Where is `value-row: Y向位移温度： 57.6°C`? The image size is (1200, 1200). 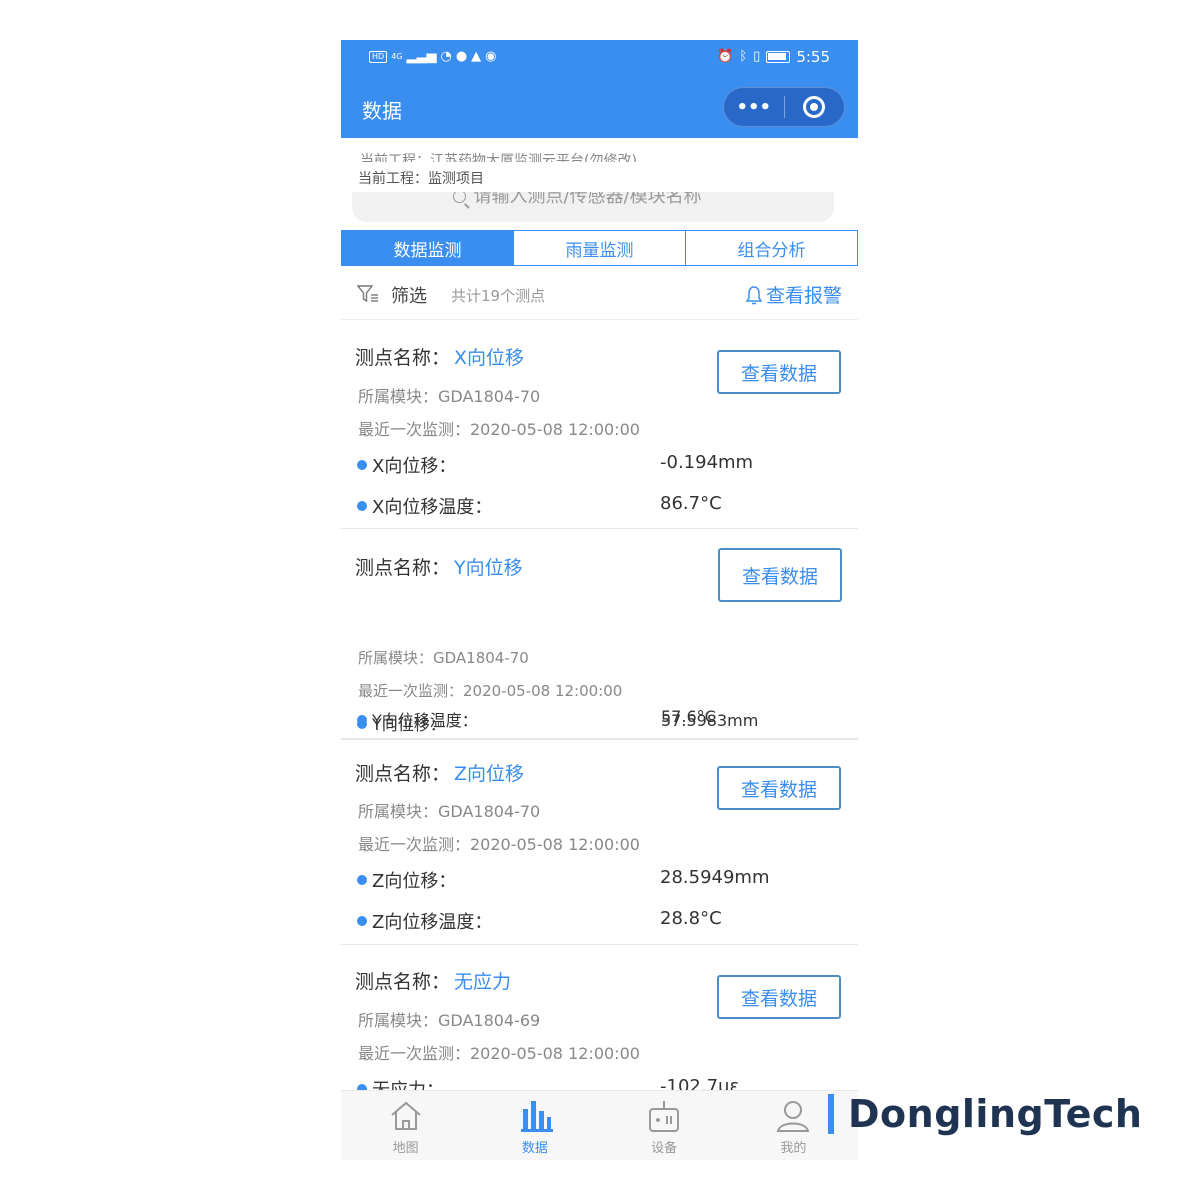
value-row: Y向位移温度： 57.6°C is located at coordinates (607, 719).